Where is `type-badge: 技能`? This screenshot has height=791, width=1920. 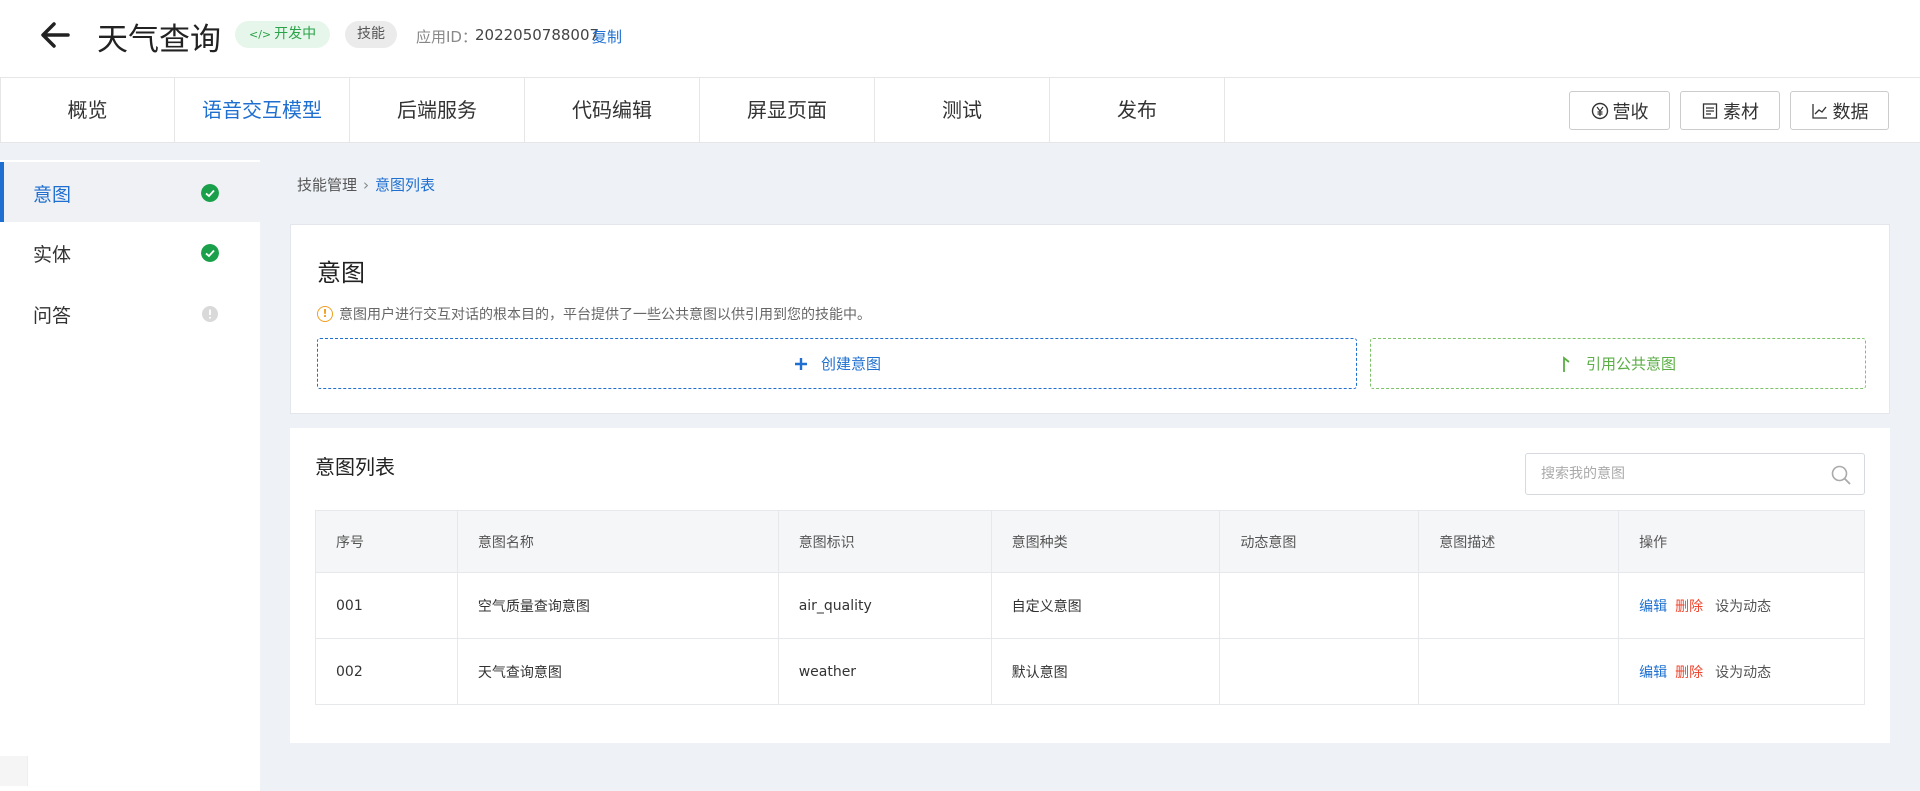 type-badge: 技能 is located at coordinates (371, 34).